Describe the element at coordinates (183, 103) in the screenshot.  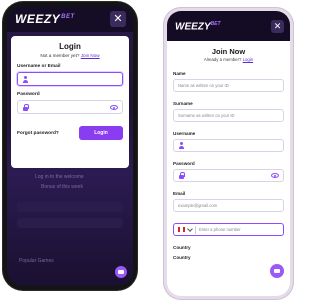
I see `surname-label: Surname` at that location.